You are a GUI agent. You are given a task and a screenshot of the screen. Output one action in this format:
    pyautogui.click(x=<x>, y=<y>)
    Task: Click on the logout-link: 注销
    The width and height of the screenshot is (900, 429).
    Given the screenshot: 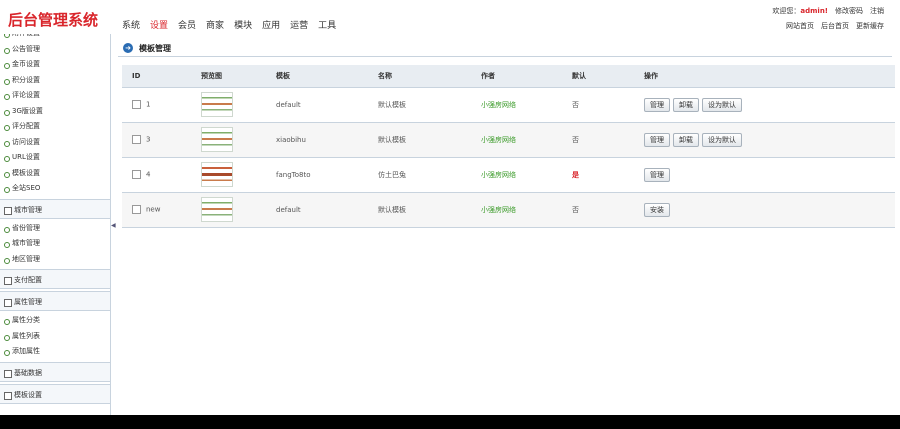 What is the action you would take?
    pyautogui.click(x=877, y=11)
    